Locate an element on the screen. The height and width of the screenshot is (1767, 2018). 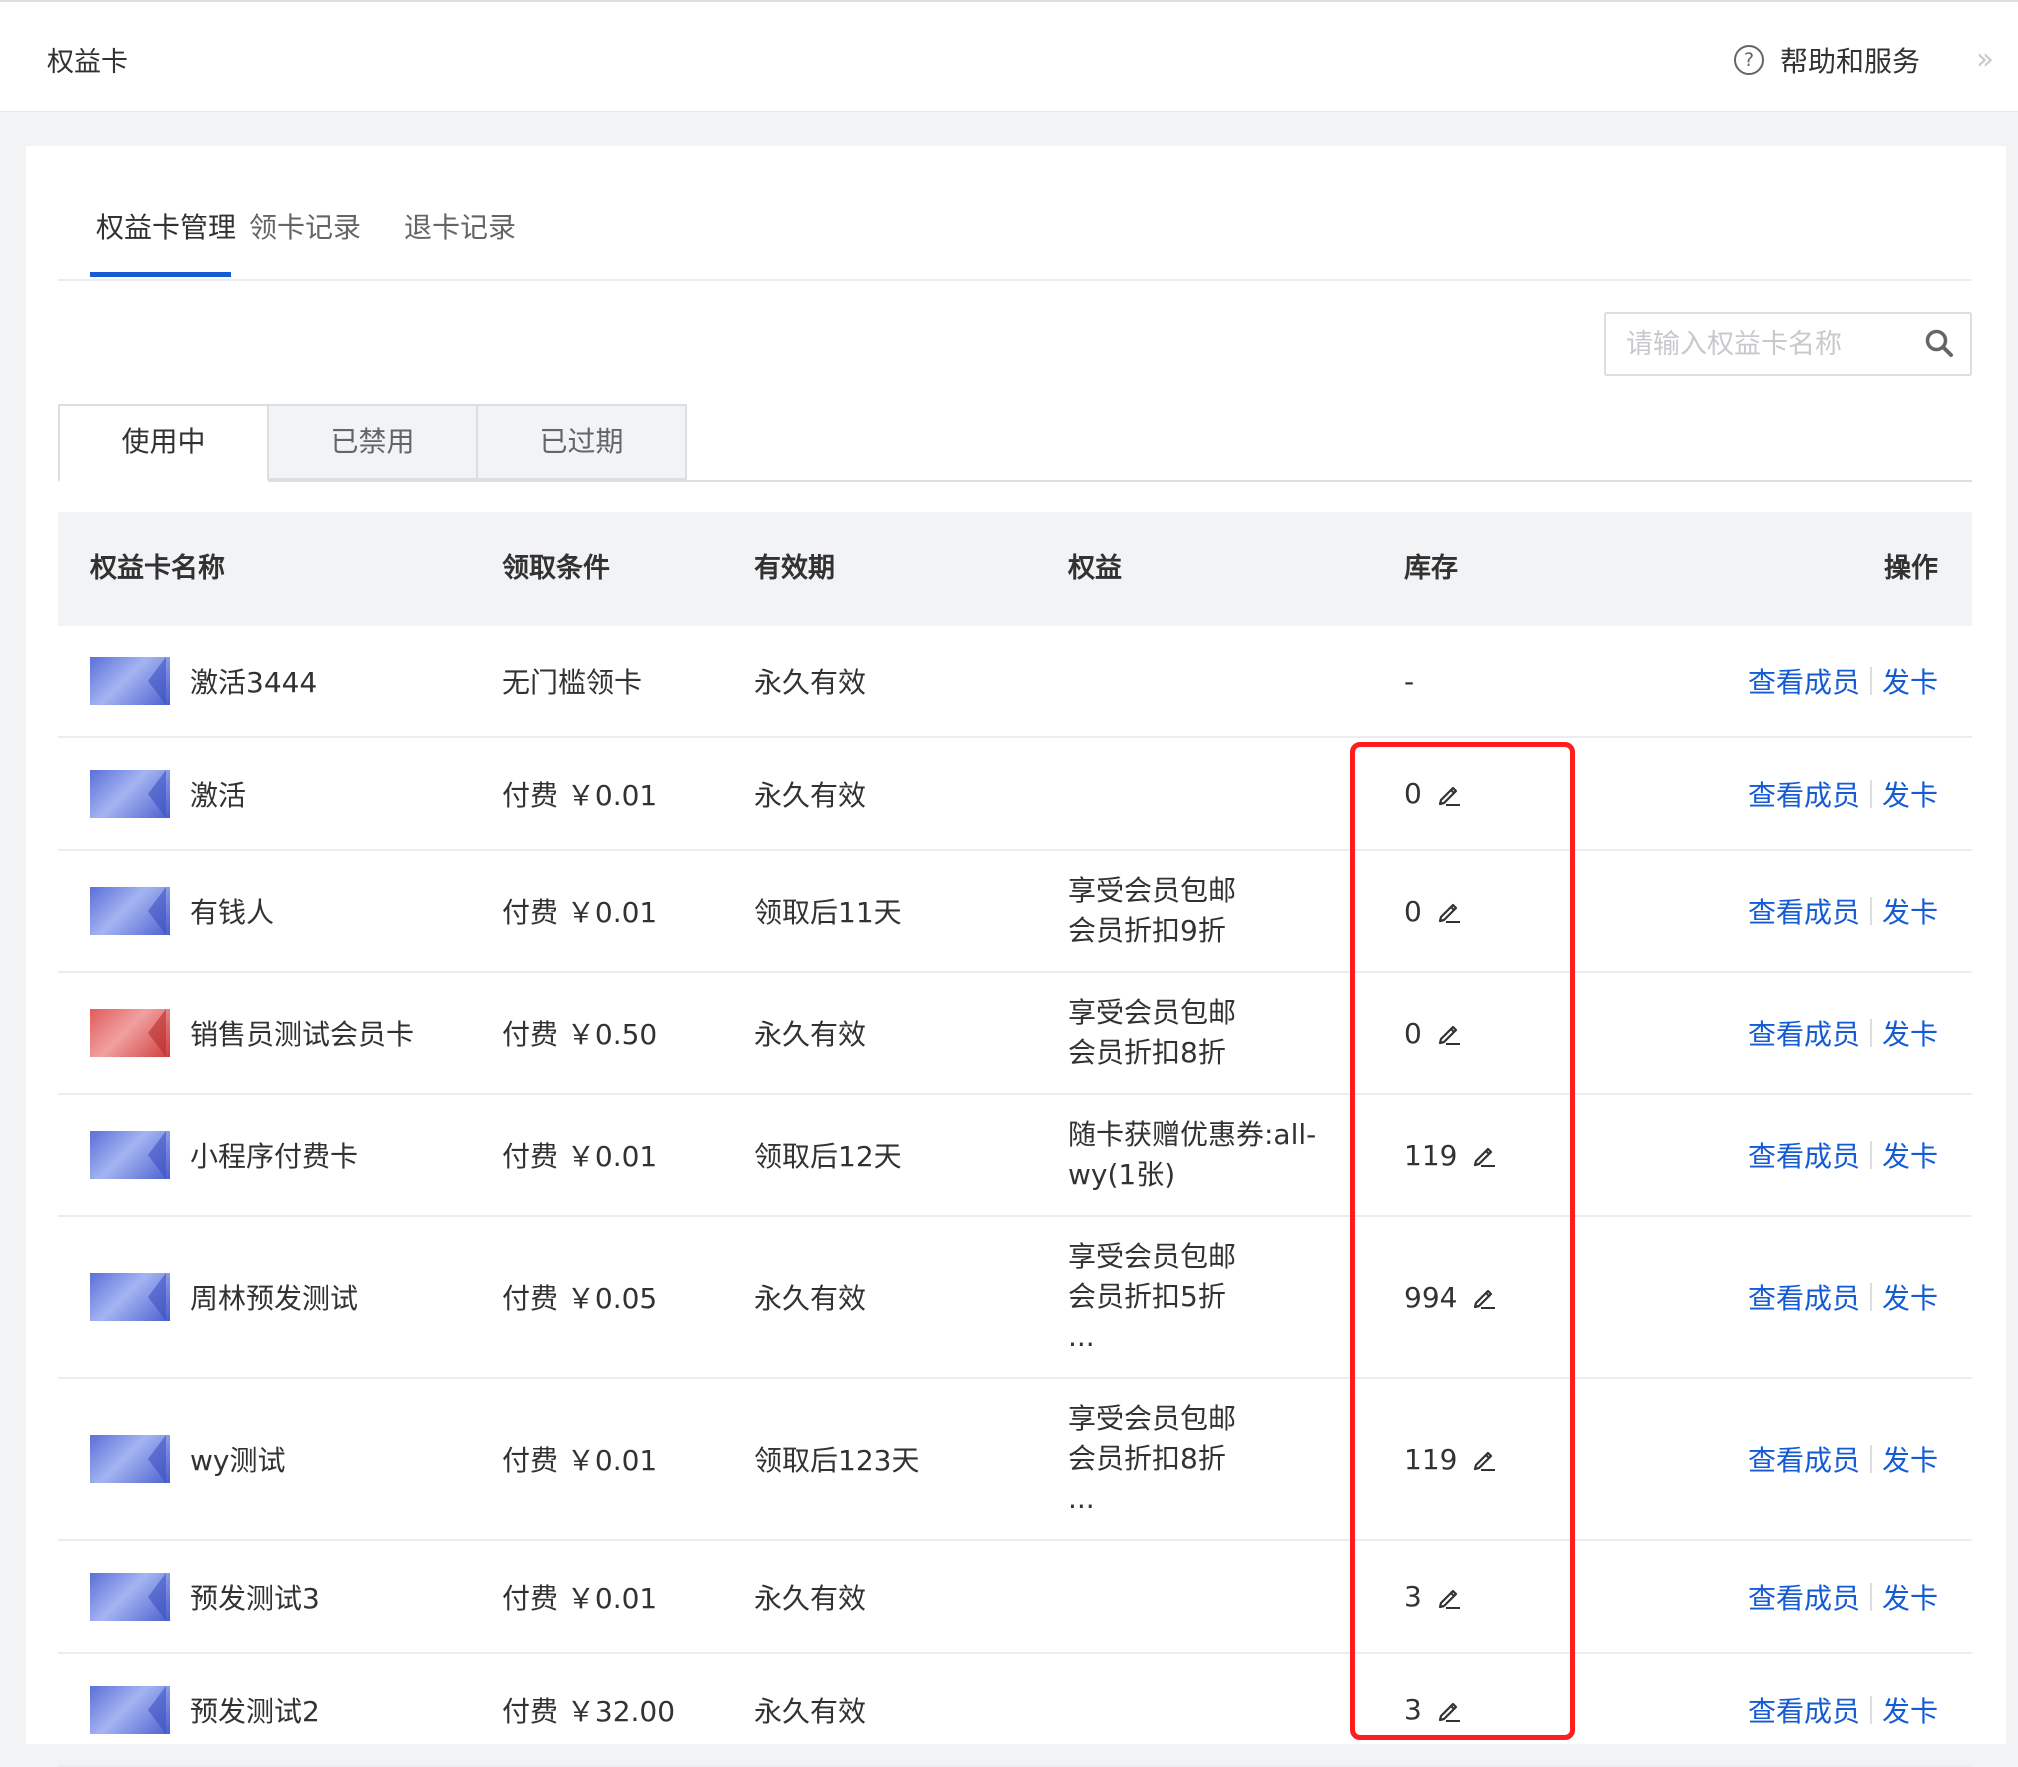
stock-cell: 3 is located at coordinates (1433, 1596).